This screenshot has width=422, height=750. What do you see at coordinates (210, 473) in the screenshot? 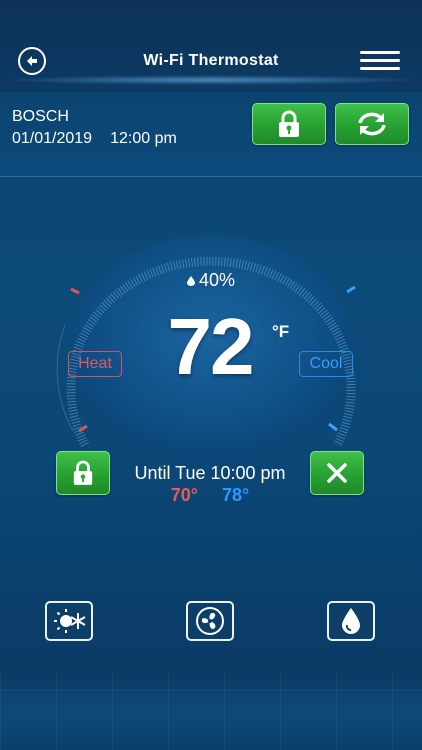
I see `hold-until-text: Until Tue 10:00 pm` at bounding box center [210, 473].